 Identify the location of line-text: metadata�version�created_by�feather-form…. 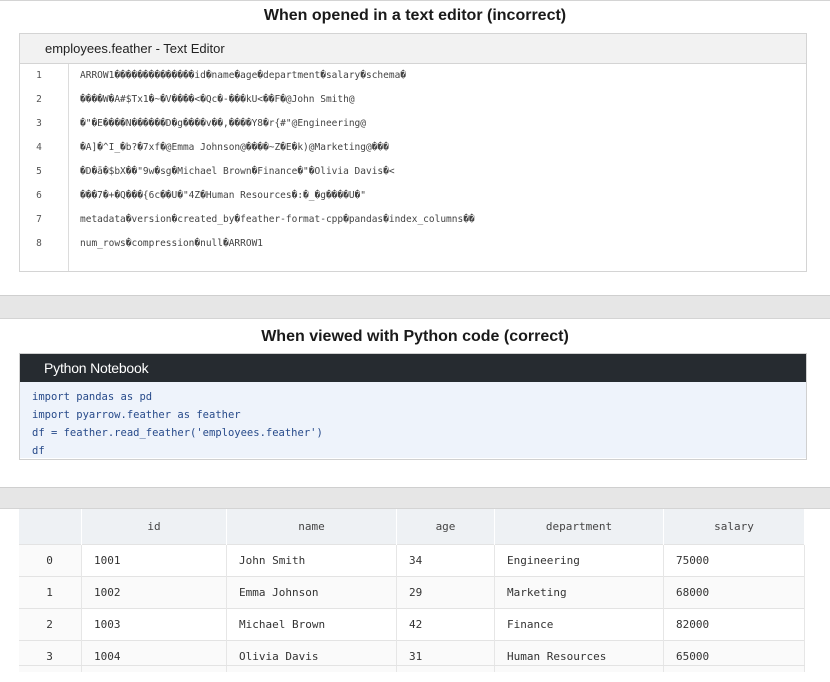
(277, 220).